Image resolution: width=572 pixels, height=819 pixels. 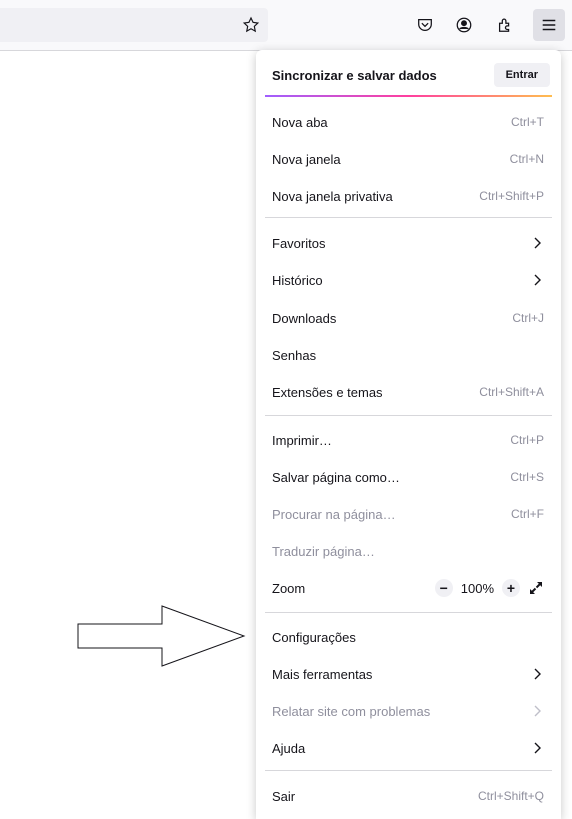 I want to click on settings-label: Configurações, so click(x=314, y=637).